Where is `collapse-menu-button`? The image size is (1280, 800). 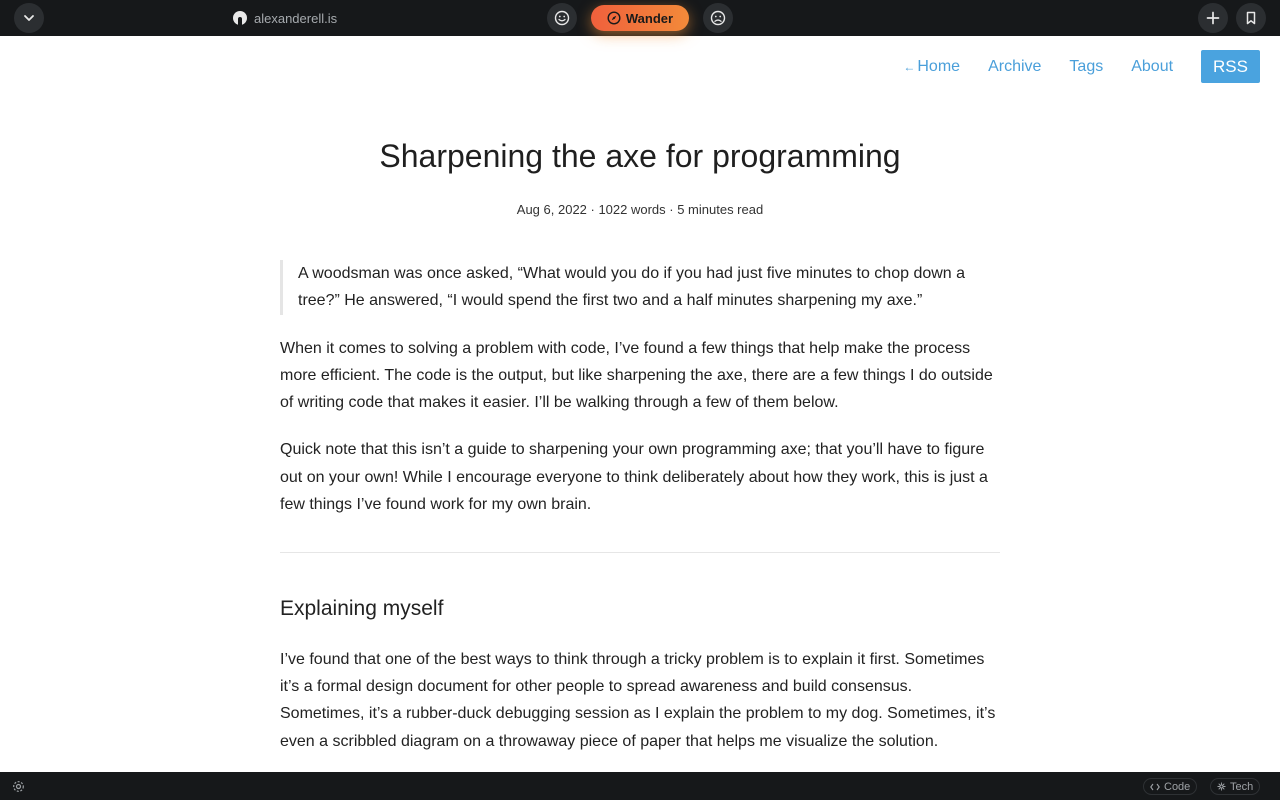
collapse-menu-button is located at coordinates (29, 18).